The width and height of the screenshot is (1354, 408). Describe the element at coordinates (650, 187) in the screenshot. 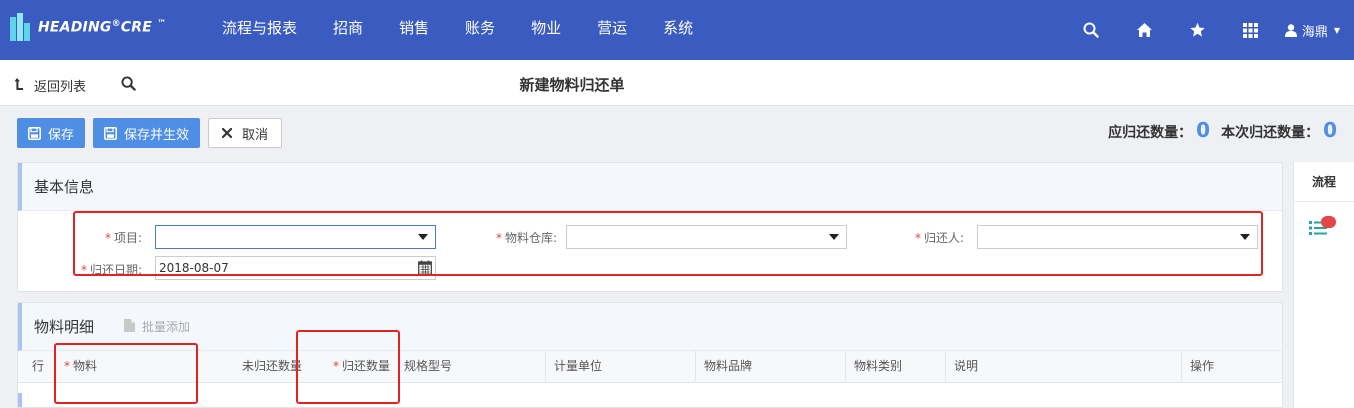

I see `basic-info-title: 基本信息` at that location.